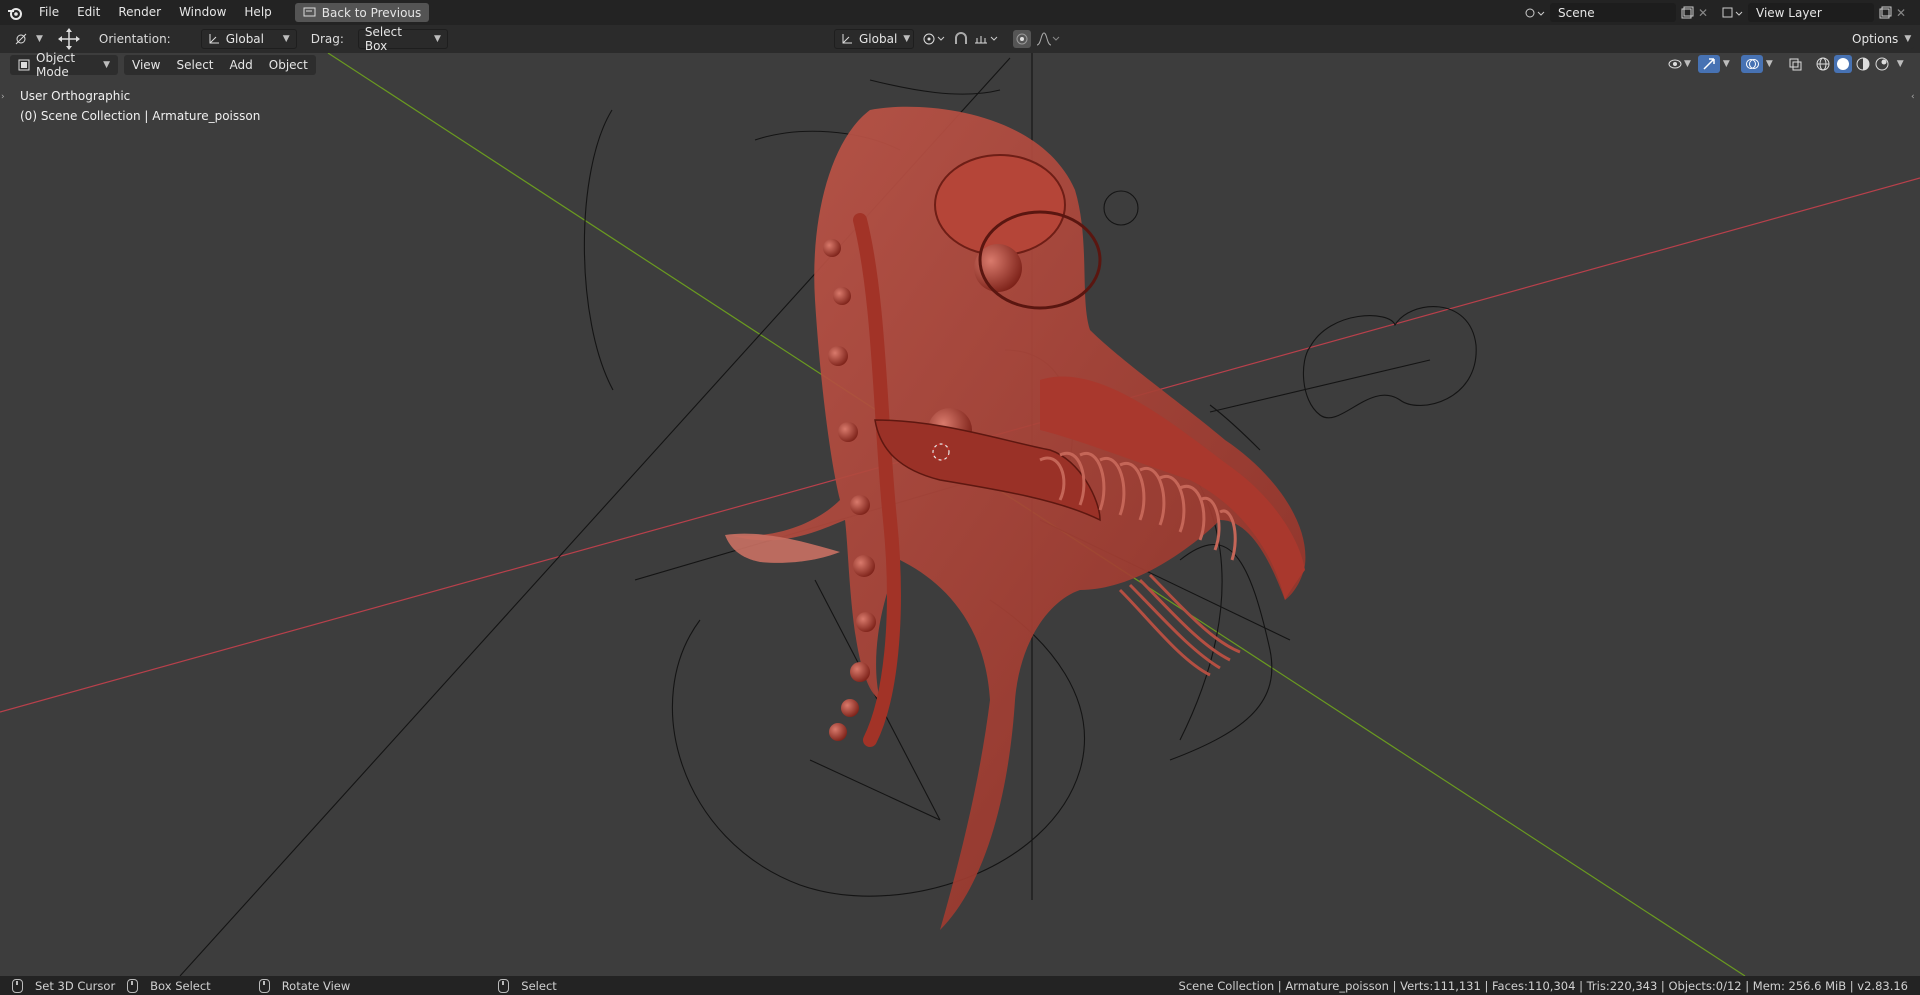 Image resolution: width=1920 pixels, height=995 pixels. What do you see at coordinates (1022, 39) in the screenshot?
I see `proportional-editing-icon` at bounding box center [1022, 39].